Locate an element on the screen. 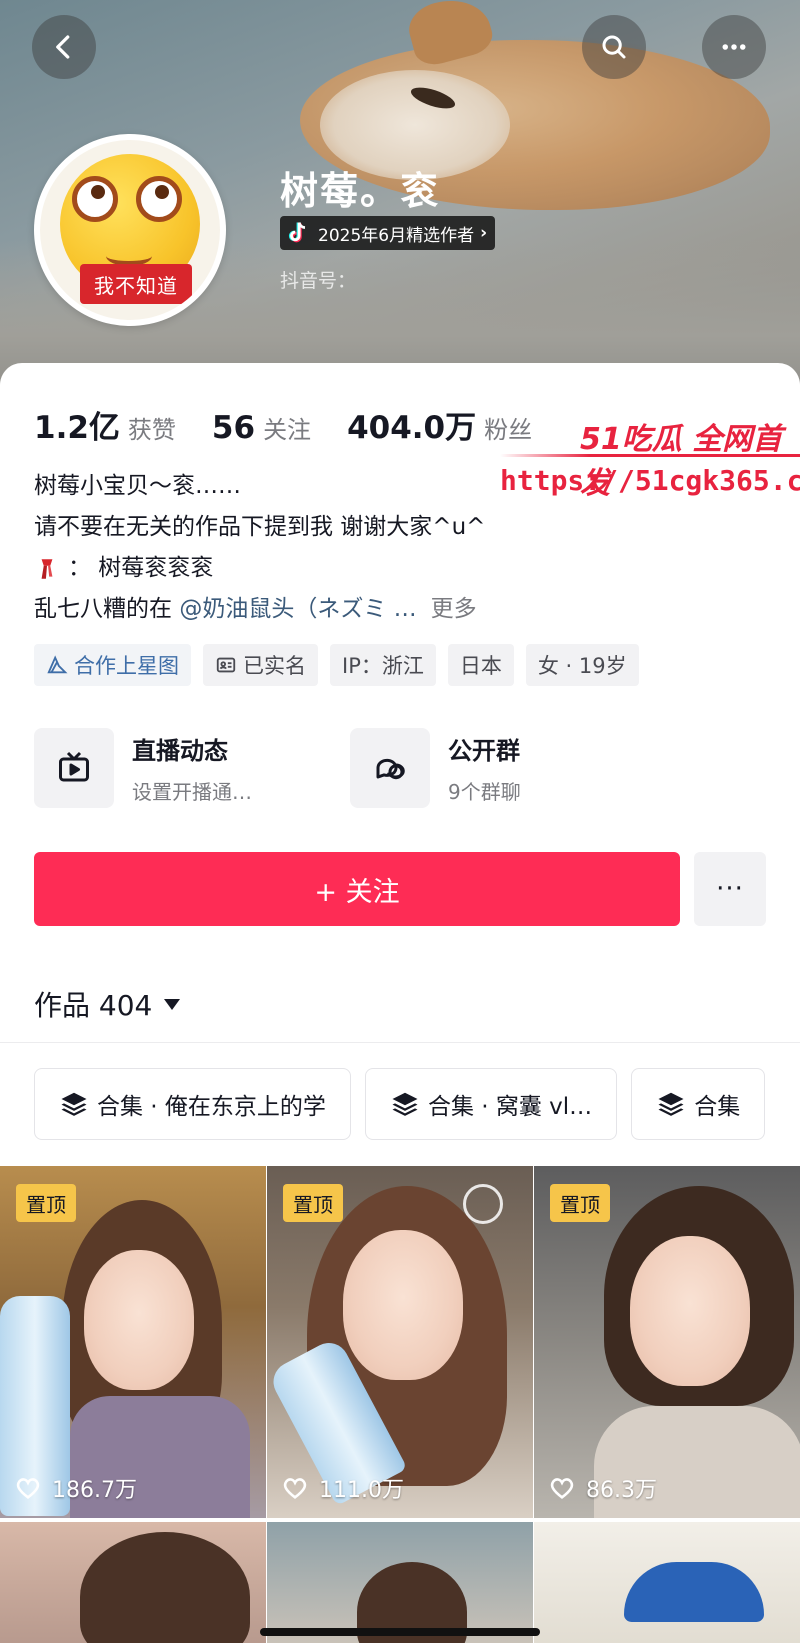 This screenshot has height=1643, width=800. follow-button: + 关注 is located at coordinates (357, 889).